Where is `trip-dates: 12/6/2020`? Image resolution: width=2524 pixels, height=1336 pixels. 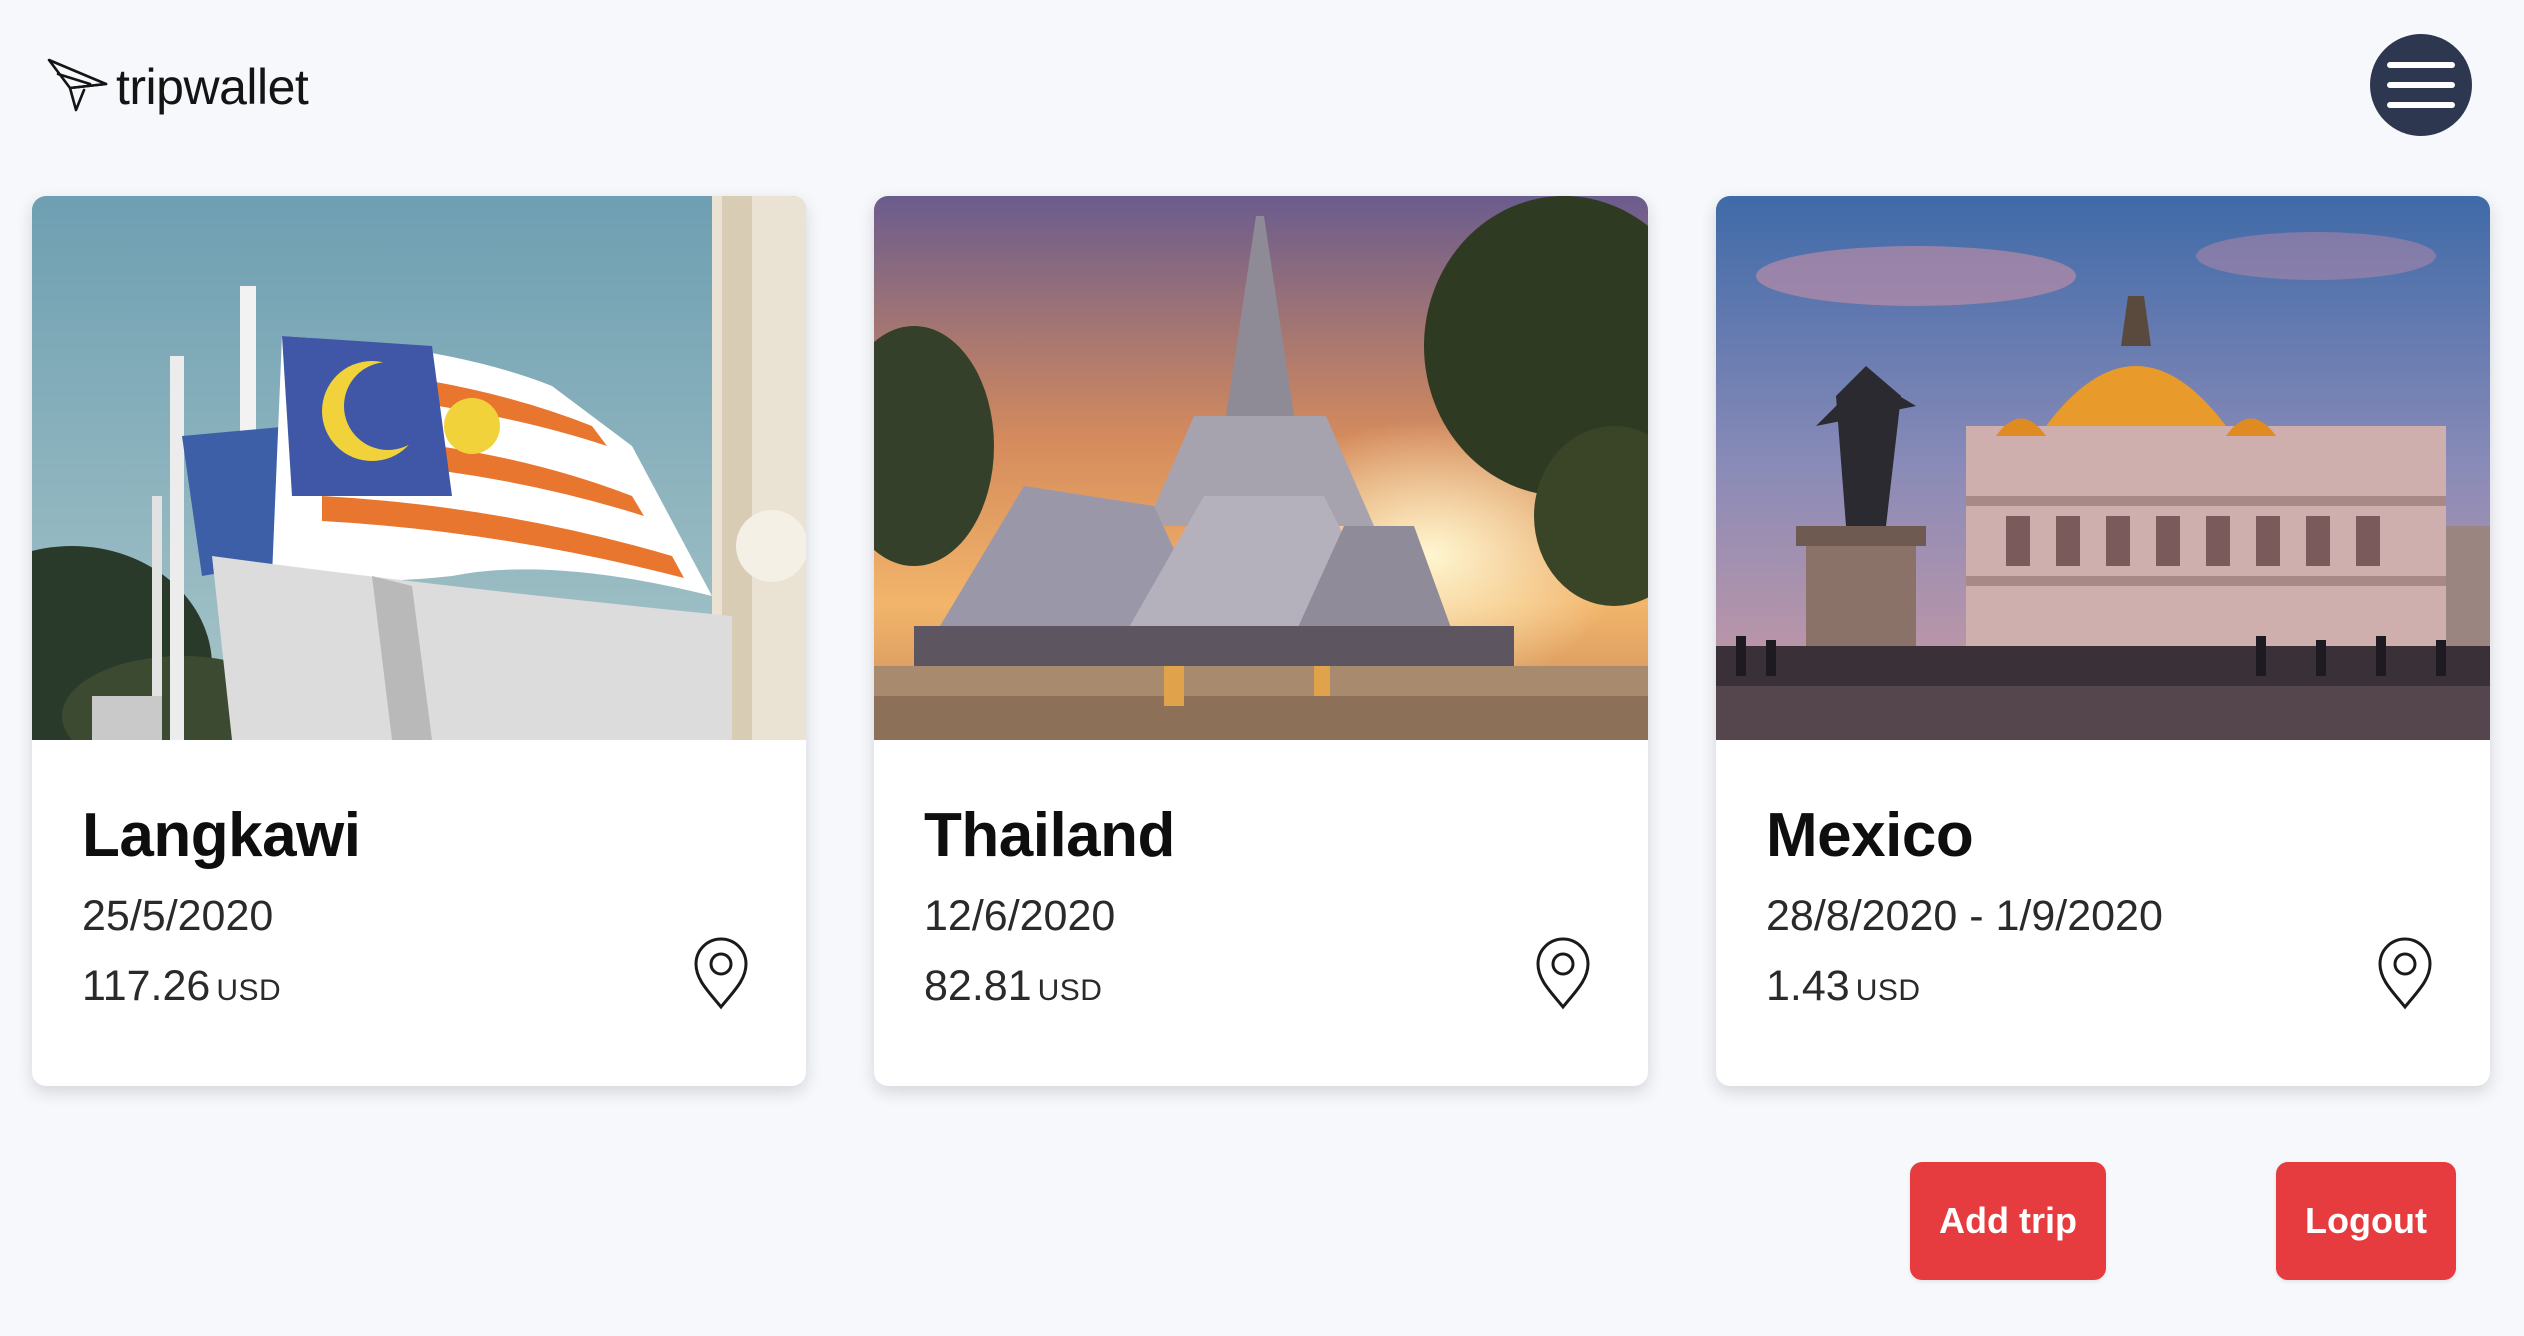 trip-dates: 12/6/2020 is located at coordinates (1020, 916).